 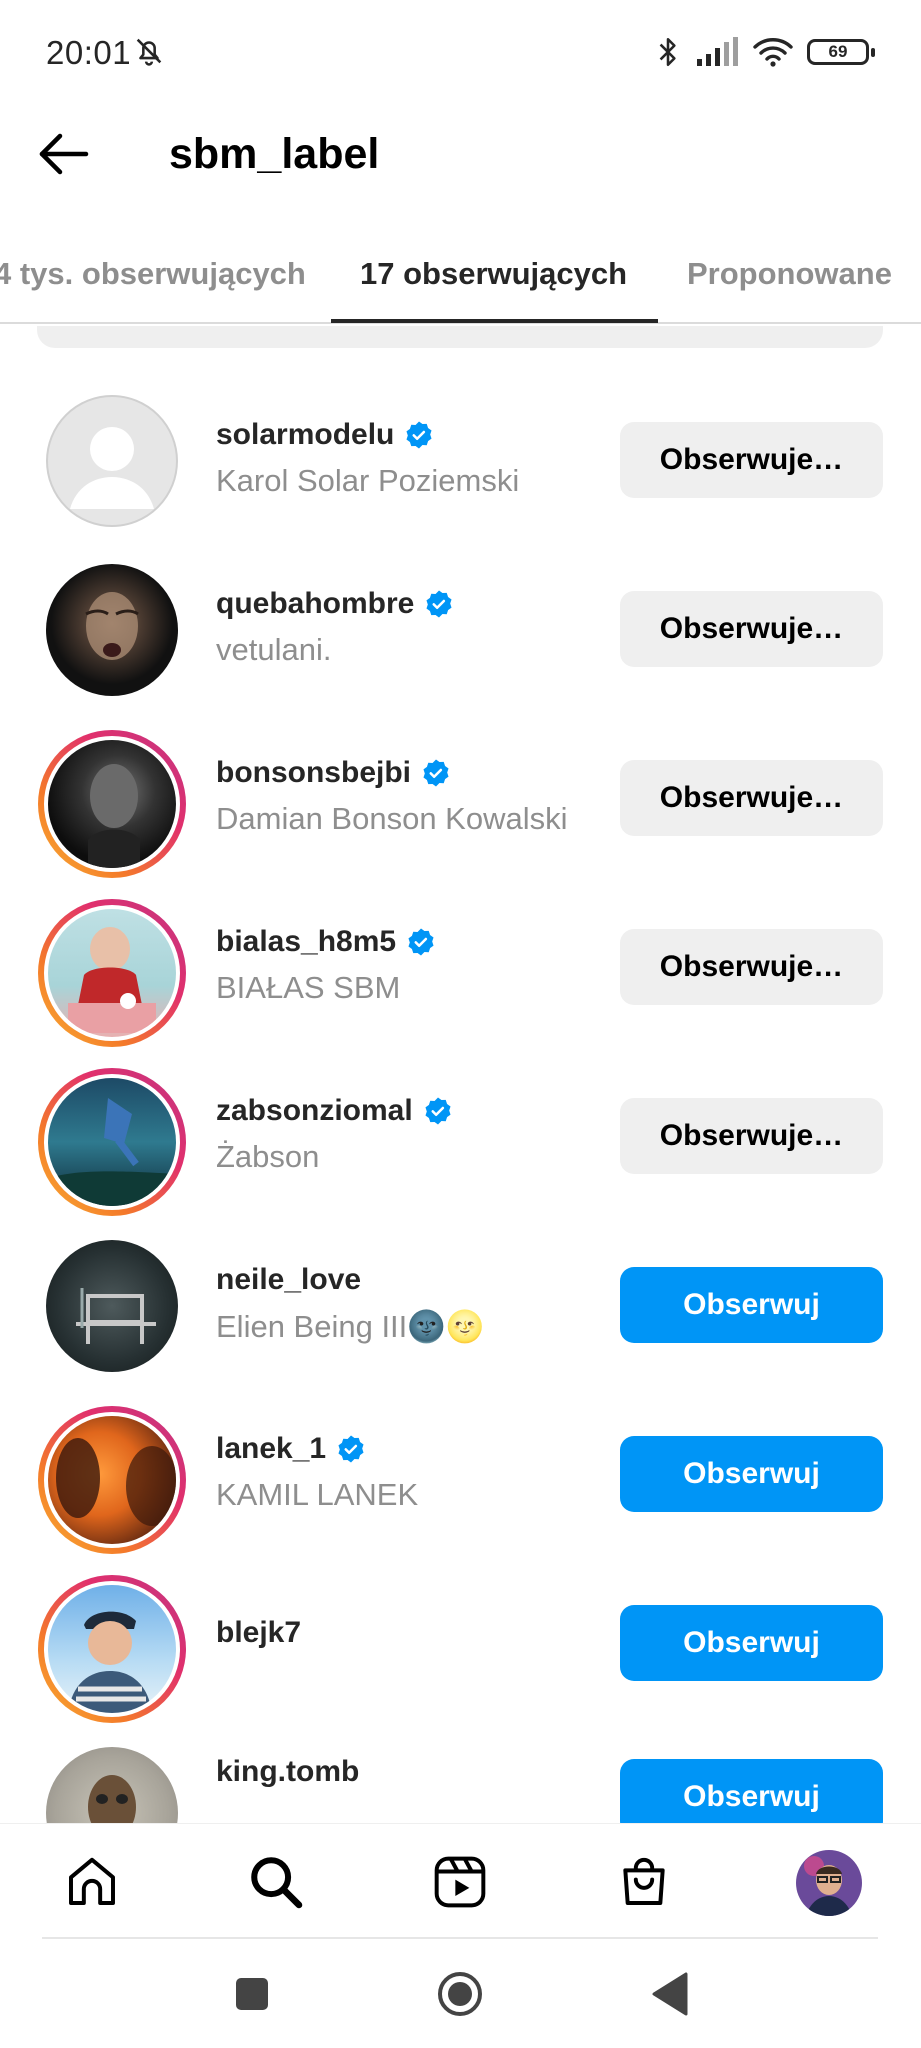 What do you see at coordinates (460, 1304) in the screenshot?
I see `list-item: neile_love Elien Being III🌚🌝 Obserwuj` at bounding box center [460, 1304].